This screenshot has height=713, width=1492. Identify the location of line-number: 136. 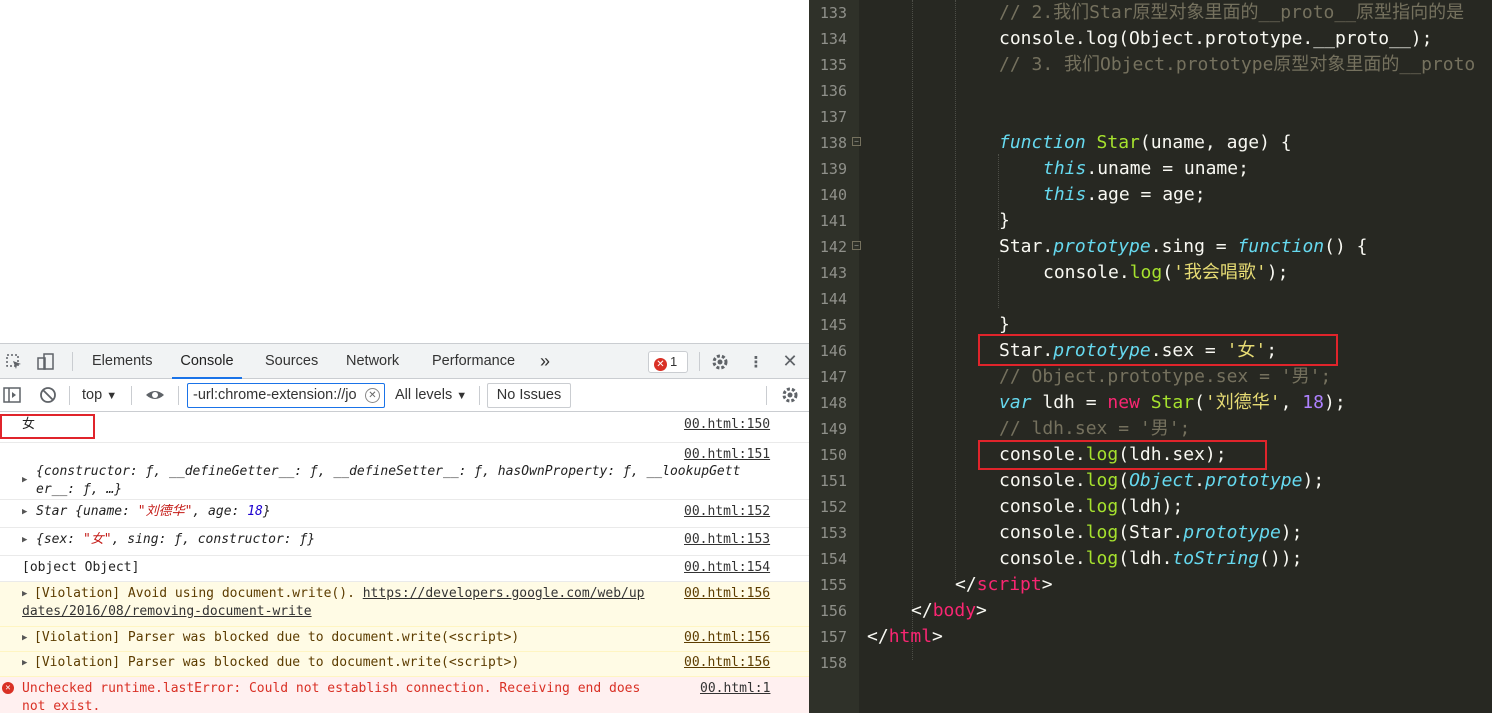
(833, 91).